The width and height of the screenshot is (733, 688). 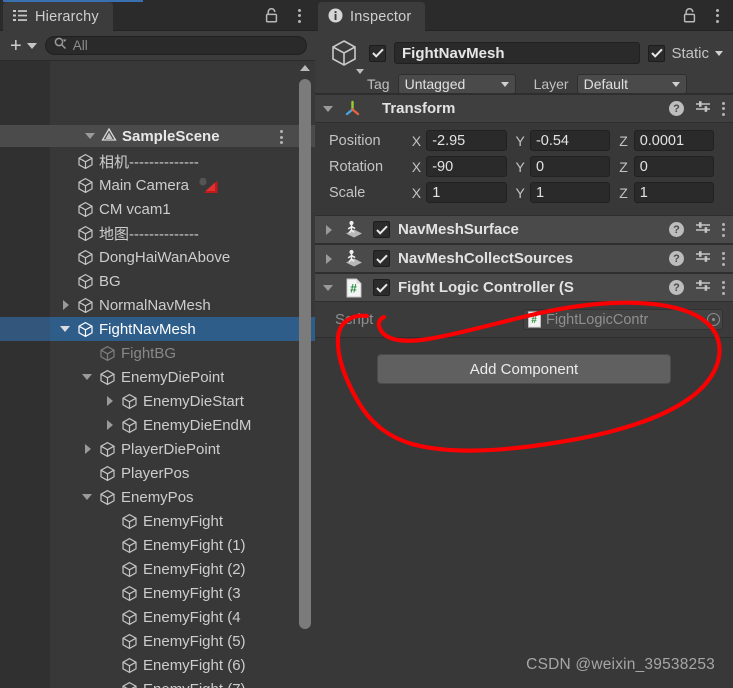 What do you see at coordinates (713, 319) in the screenshot?
I see `object-picker-icon` at bounding box center [713, 319].